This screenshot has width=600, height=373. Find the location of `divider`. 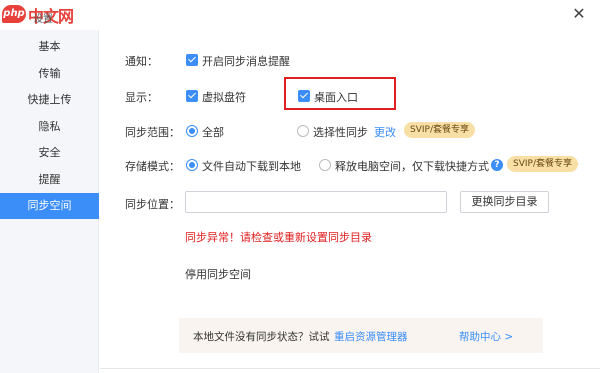

divider is located at coordinates (350, 368).